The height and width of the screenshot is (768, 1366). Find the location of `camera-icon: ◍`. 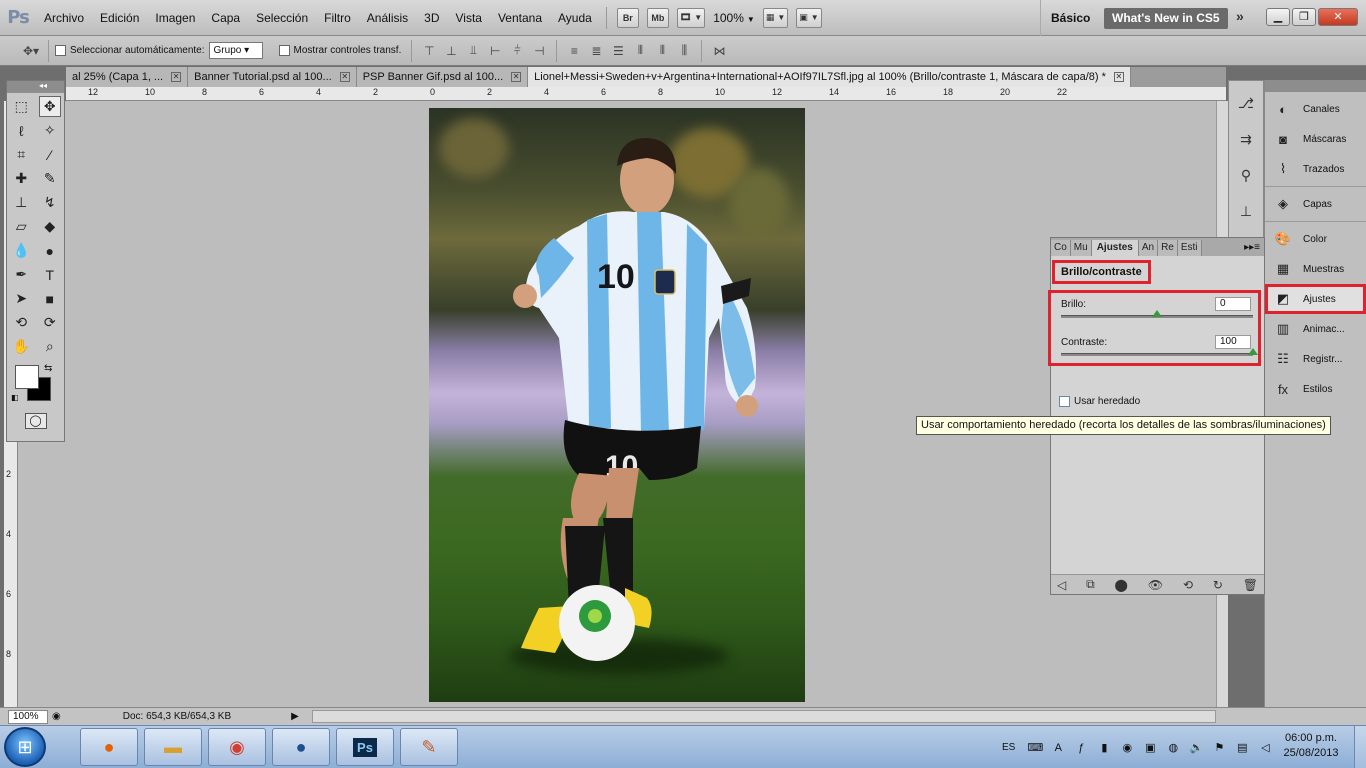

camera-icon: ◍ is located at coordinates (1173, 748).